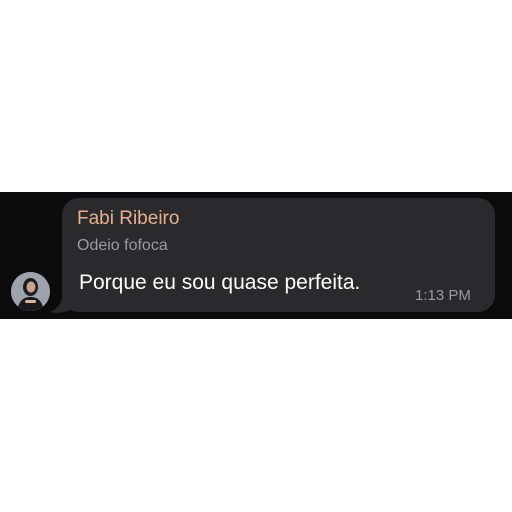 The height and width of the screenshot is (512, 512). I want to click on sender-status: Odeio fofoca, so click(122, 245).